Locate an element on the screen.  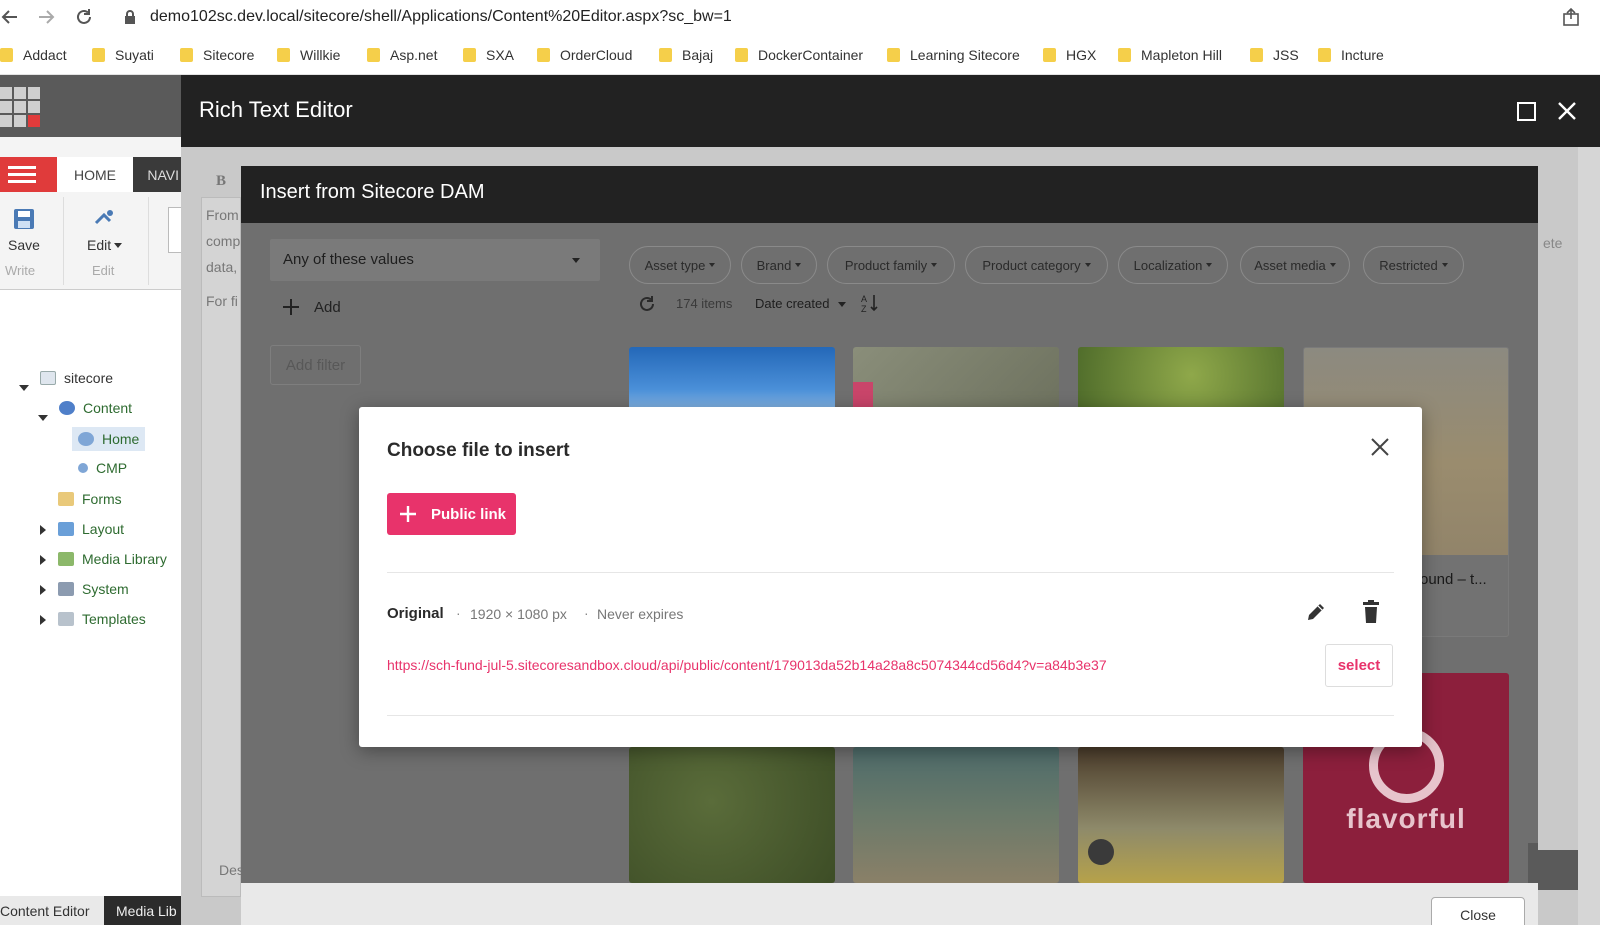
filter-asset-type: Asset type is located at coordinates (680, 265).